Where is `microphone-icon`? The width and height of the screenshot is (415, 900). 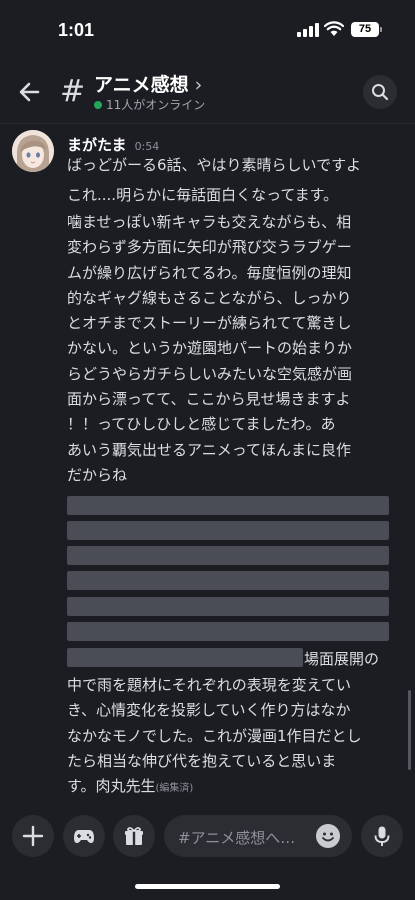 microphone-icon is located at coordinates (382, 836).